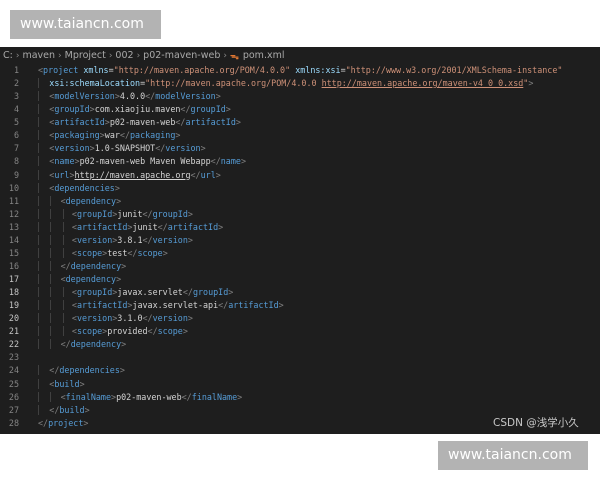 The width and height of the screenshot is (600, 480). What do you see at coordinates (300, 135) in the screenshot?
I see `code-line: 6 <packaging>war</packaging>` at bounding box center [300, 135].